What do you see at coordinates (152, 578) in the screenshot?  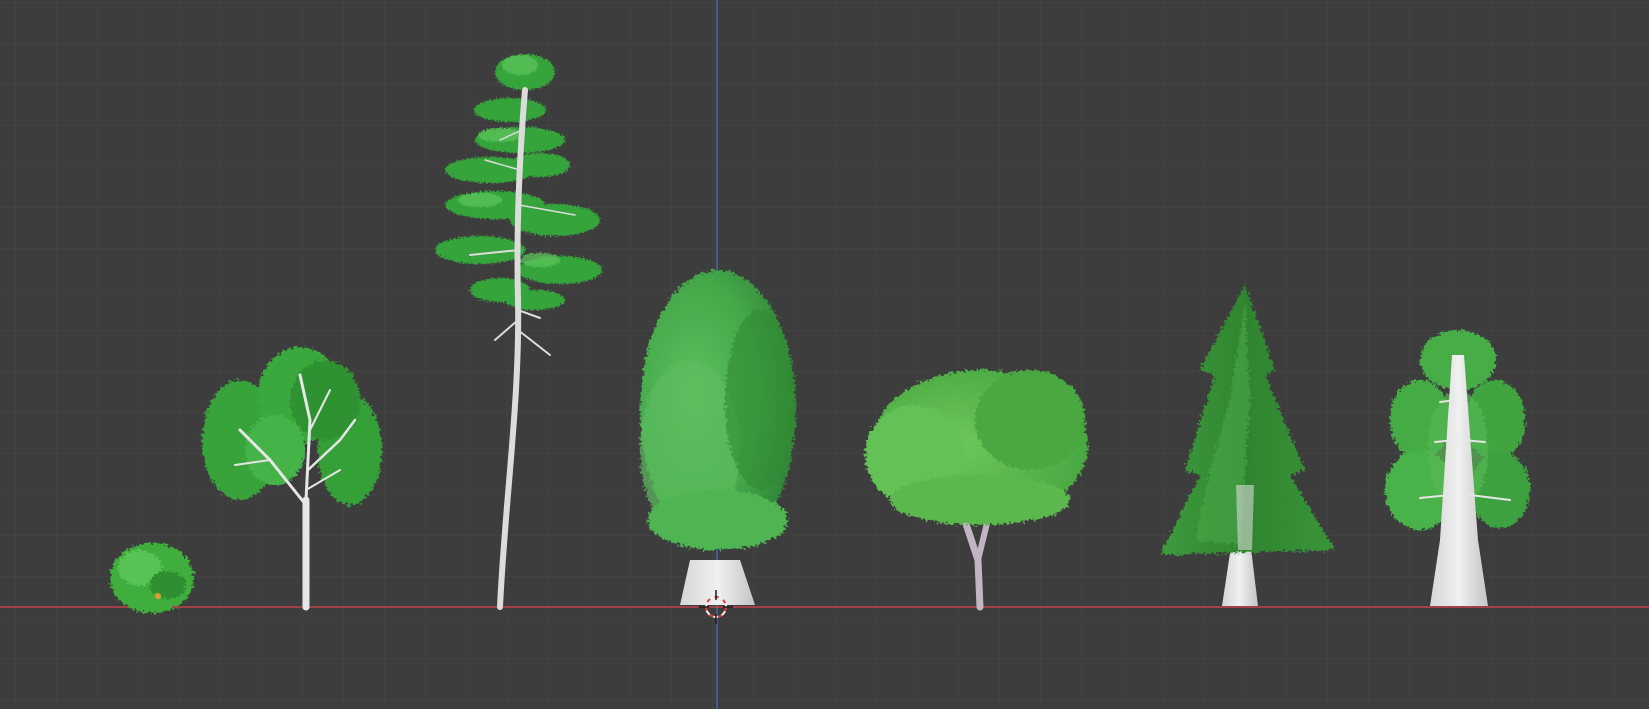 I see `bush` at bounding box center [152, 578].